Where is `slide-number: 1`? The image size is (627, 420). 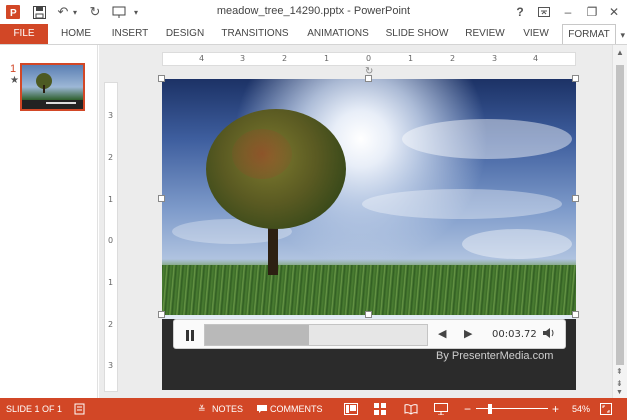
slide-number: 1 is located at coordinates (13, 69).